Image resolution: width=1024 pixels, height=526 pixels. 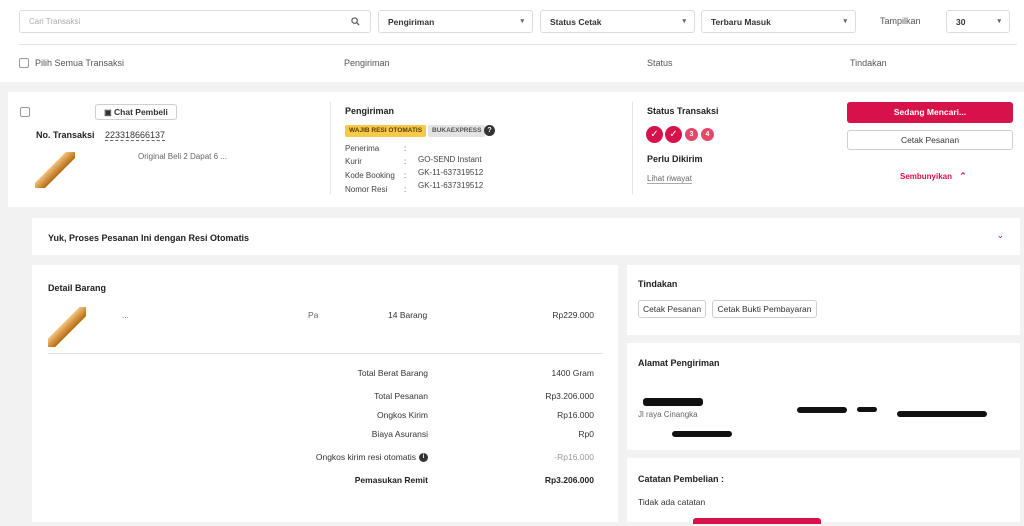 What do you see at coordinates (65, 135) in the screenshot?
I see `no-transaksi-label: No. Transaksi` at bounding box center [65, 135].